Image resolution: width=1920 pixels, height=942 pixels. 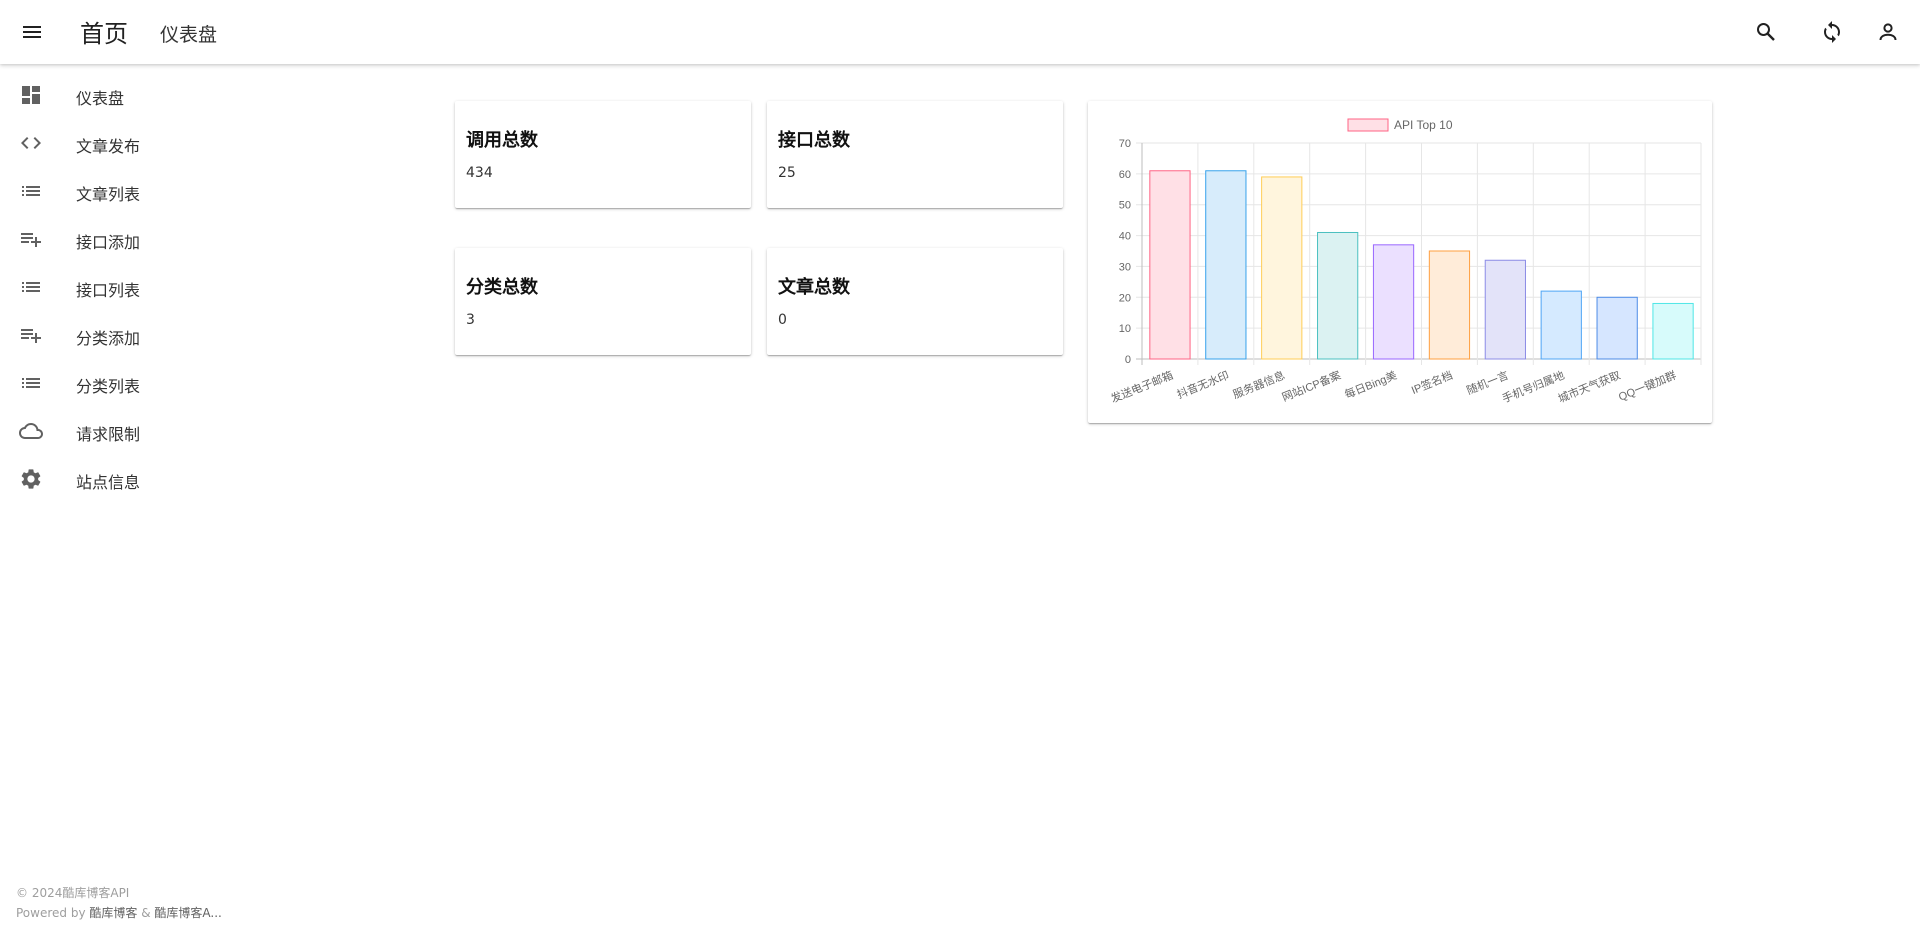 What do you see at coordinates (31, 431) in the screenshot?
I see `cloud-icon` at bounding box center [31, 431].